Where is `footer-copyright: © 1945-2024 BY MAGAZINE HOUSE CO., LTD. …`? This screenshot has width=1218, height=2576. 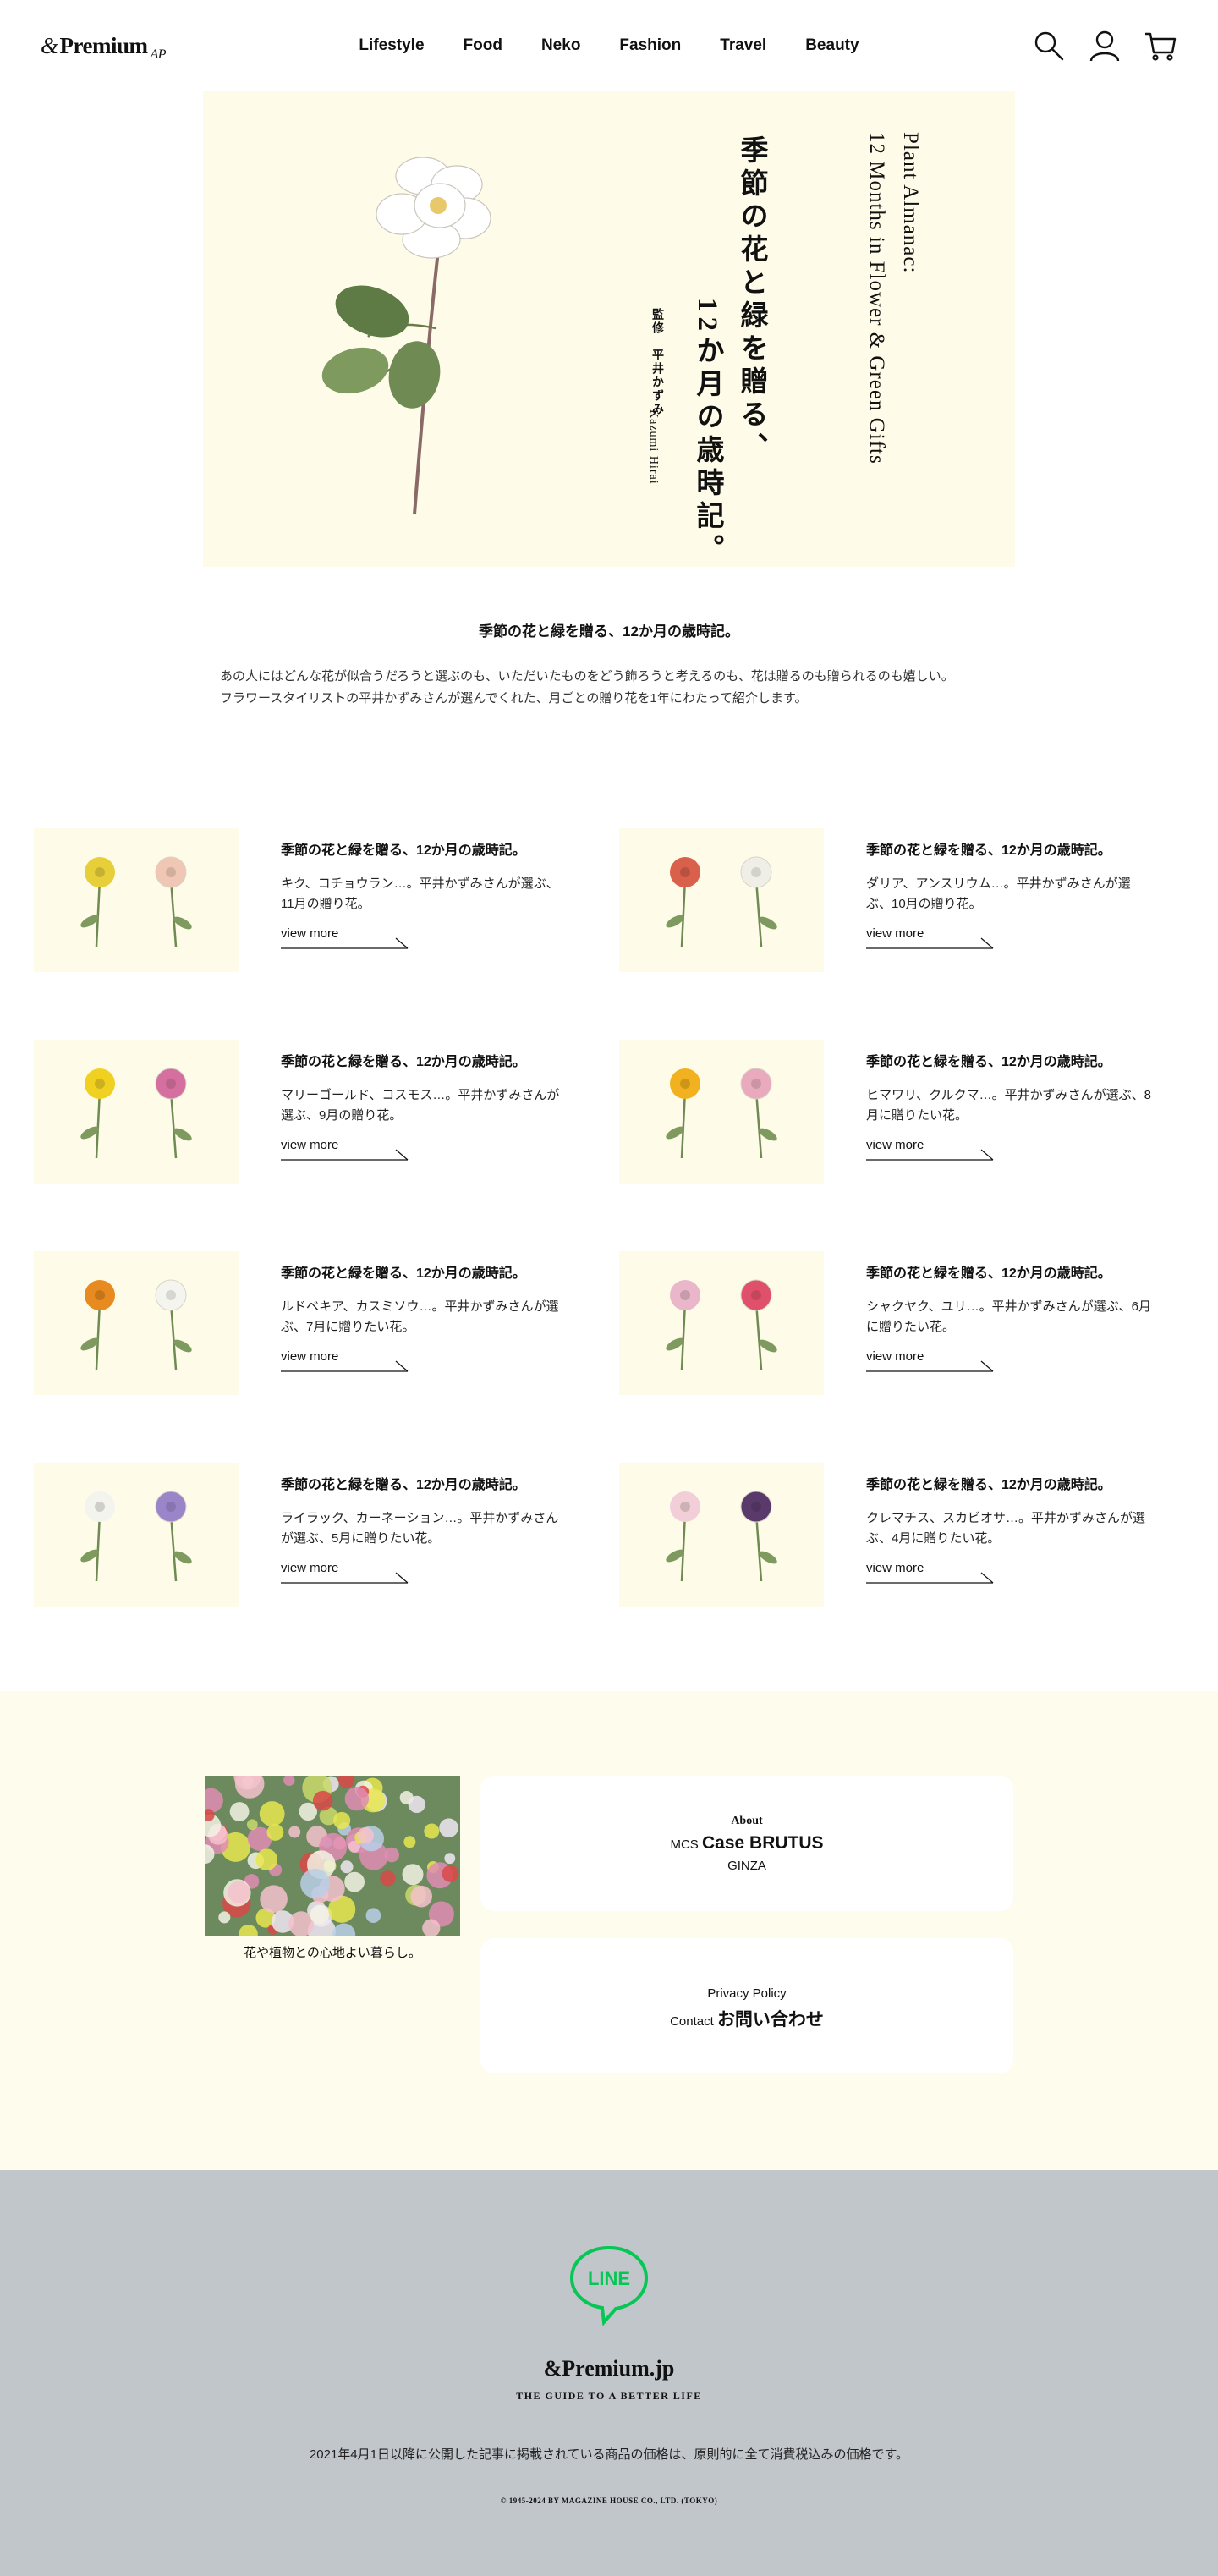
footer-copyright: © 1945-2024 BY MAGAZINE HOUSE CO., LTD. … is located at coordinates (609, 2501).